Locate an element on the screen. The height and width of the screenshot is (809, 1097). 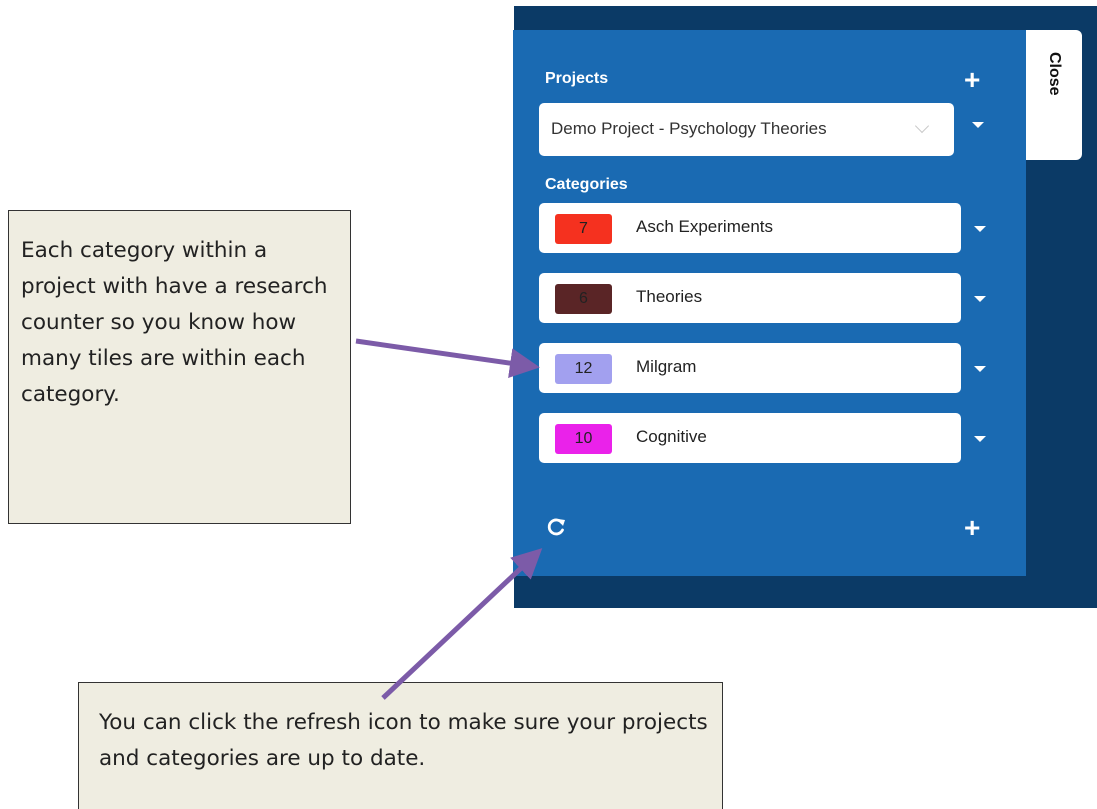
arrow-to-counter is located at coordinates (447, 358).